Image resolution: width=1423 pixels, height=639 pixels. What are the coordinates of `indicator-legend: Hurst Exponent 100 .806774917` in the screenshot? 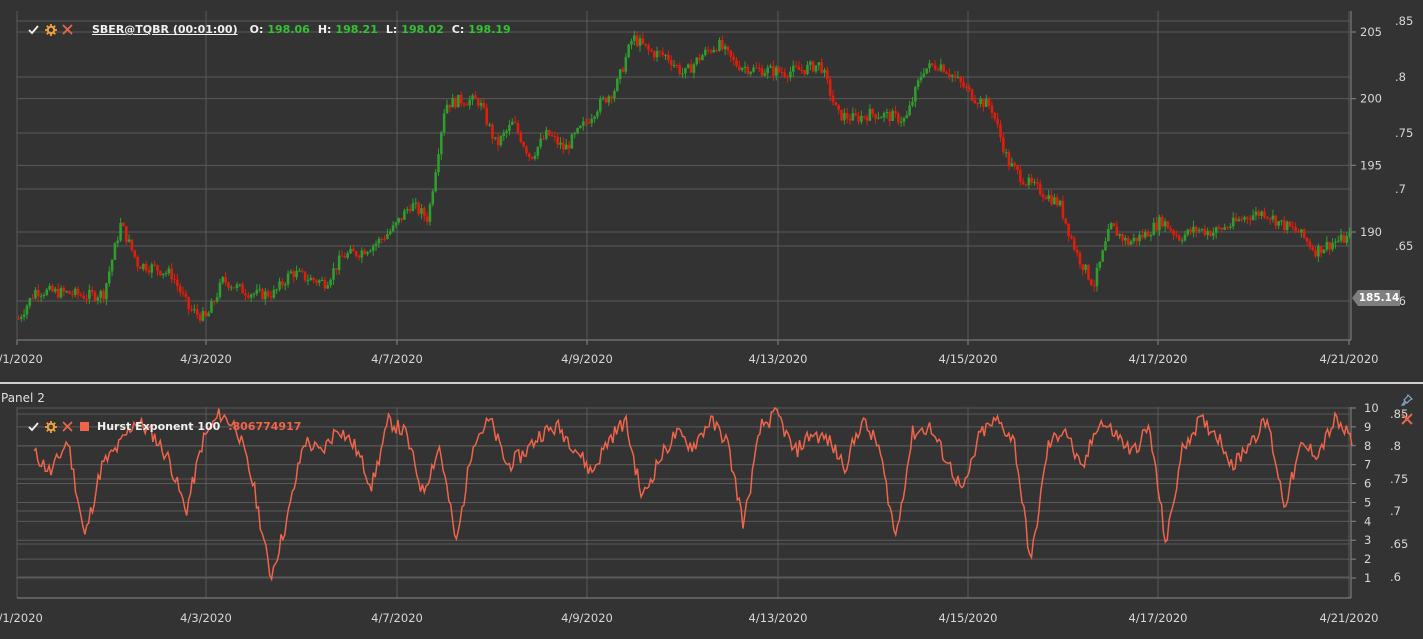 It's located at (164, 426).